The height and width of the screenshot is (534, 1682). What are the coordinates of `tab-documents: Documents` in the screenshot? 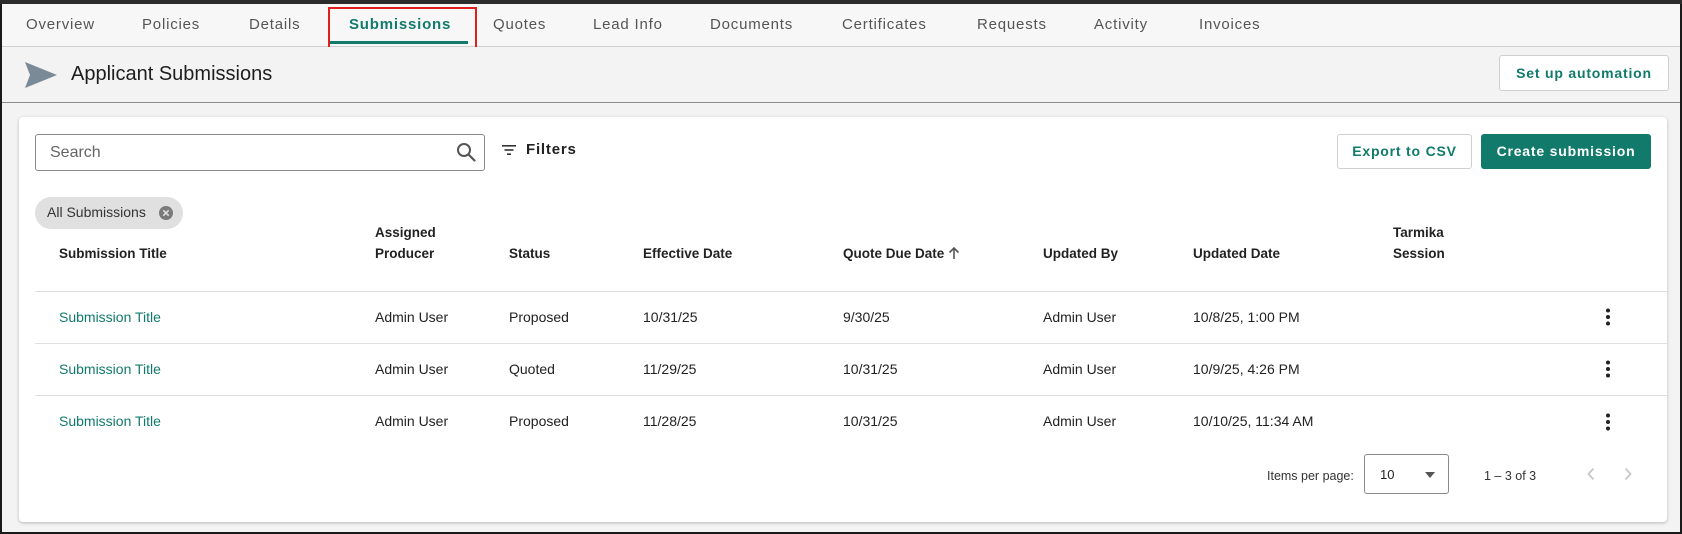 It's located at (751, 25).